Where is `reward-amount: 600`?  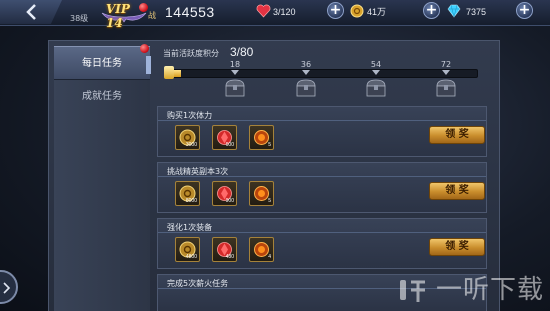
reward-amount: 600 is located at coordinates (229, 145).